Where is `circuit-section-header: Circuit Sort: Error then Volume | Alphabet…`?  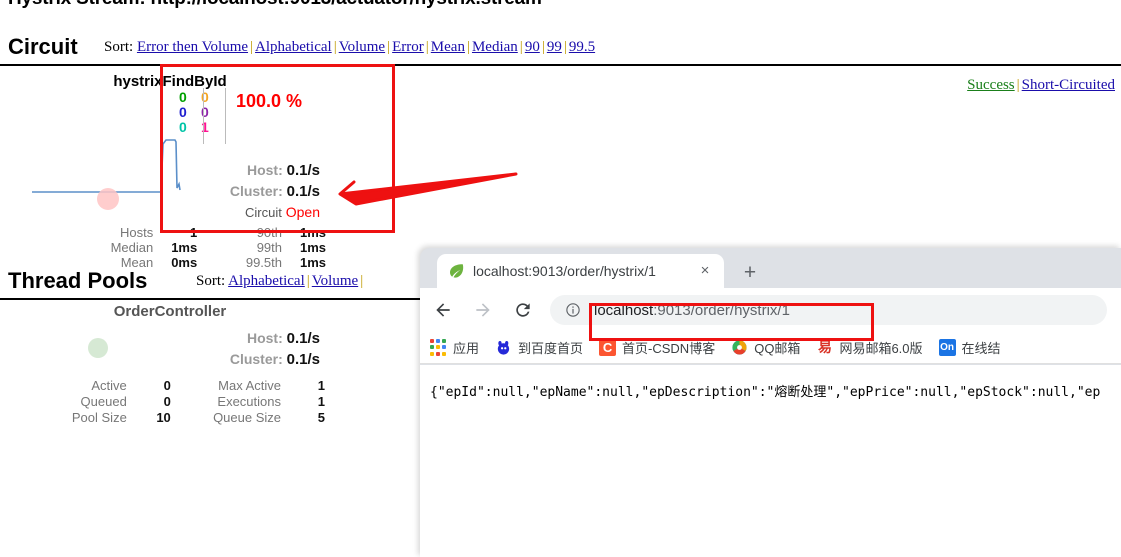 circuit-section-header: Circuit Sort: Error then Volume | Alphabet… is located at coordinates (560, 63).